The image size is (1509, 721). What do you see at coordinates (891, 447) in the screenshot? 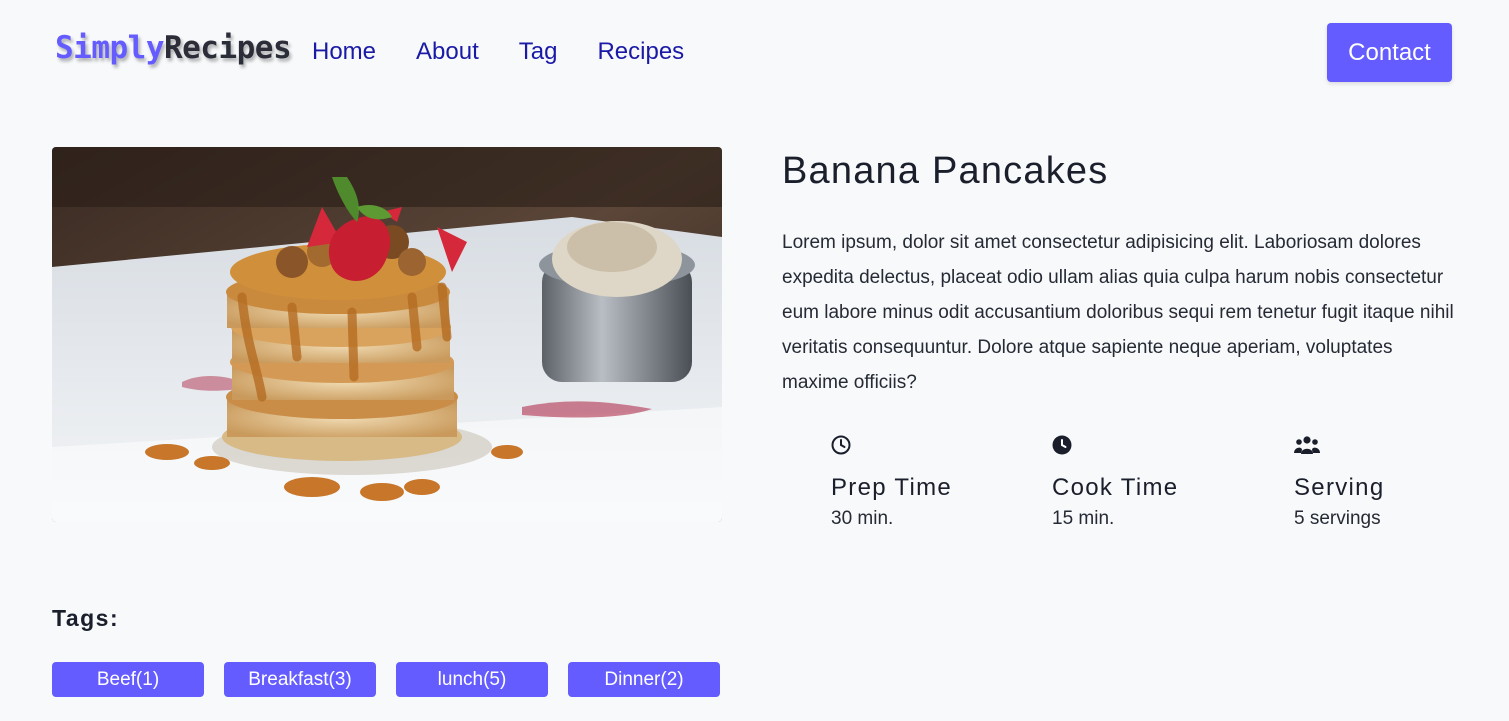
I see `clock-outline-icon` at bounding box center [891, 447].